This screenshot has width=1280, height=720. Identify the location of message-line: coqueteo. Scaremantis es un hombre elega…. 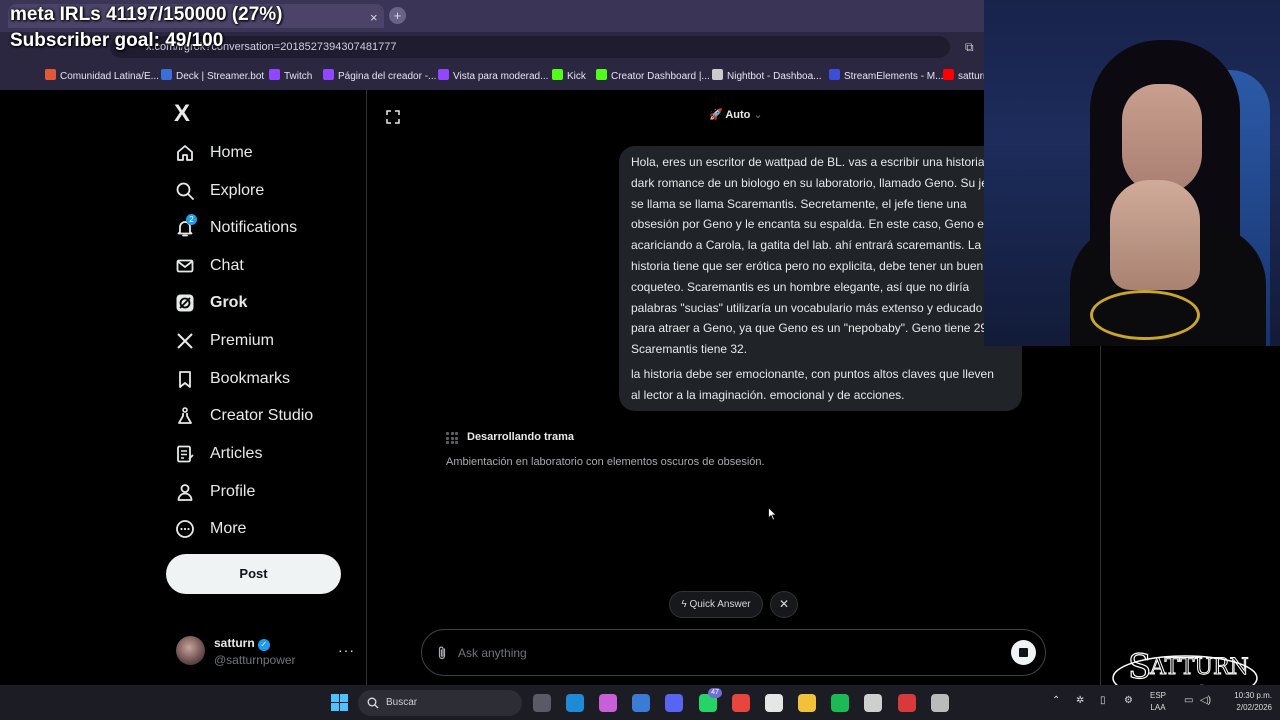
(800, 286).